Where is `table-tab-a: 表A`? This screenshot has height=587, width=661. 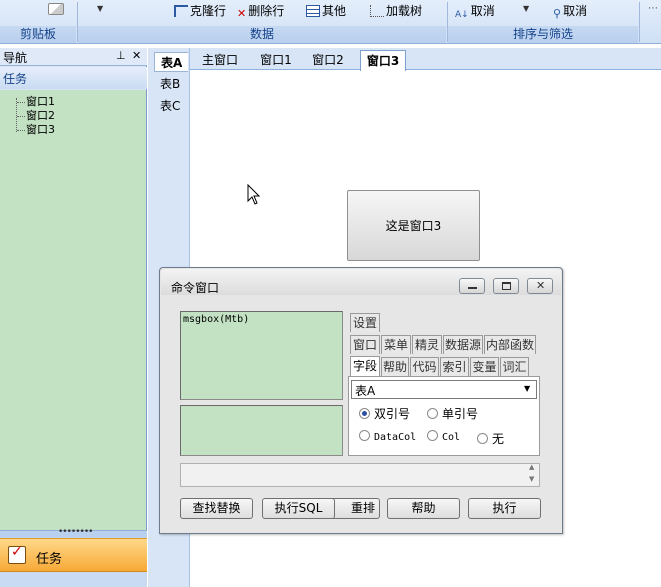
table-tab-a: 表A is located at coordinates (171, 62).